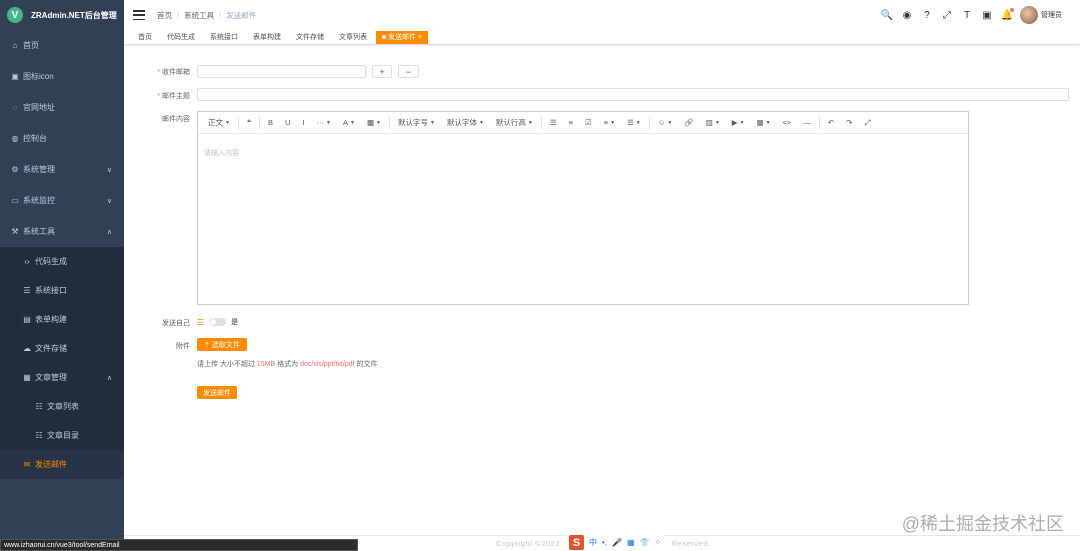  Describe the element at coordinates (967, 15) in the screenshot. I see `font-size-icon: T` at that location.